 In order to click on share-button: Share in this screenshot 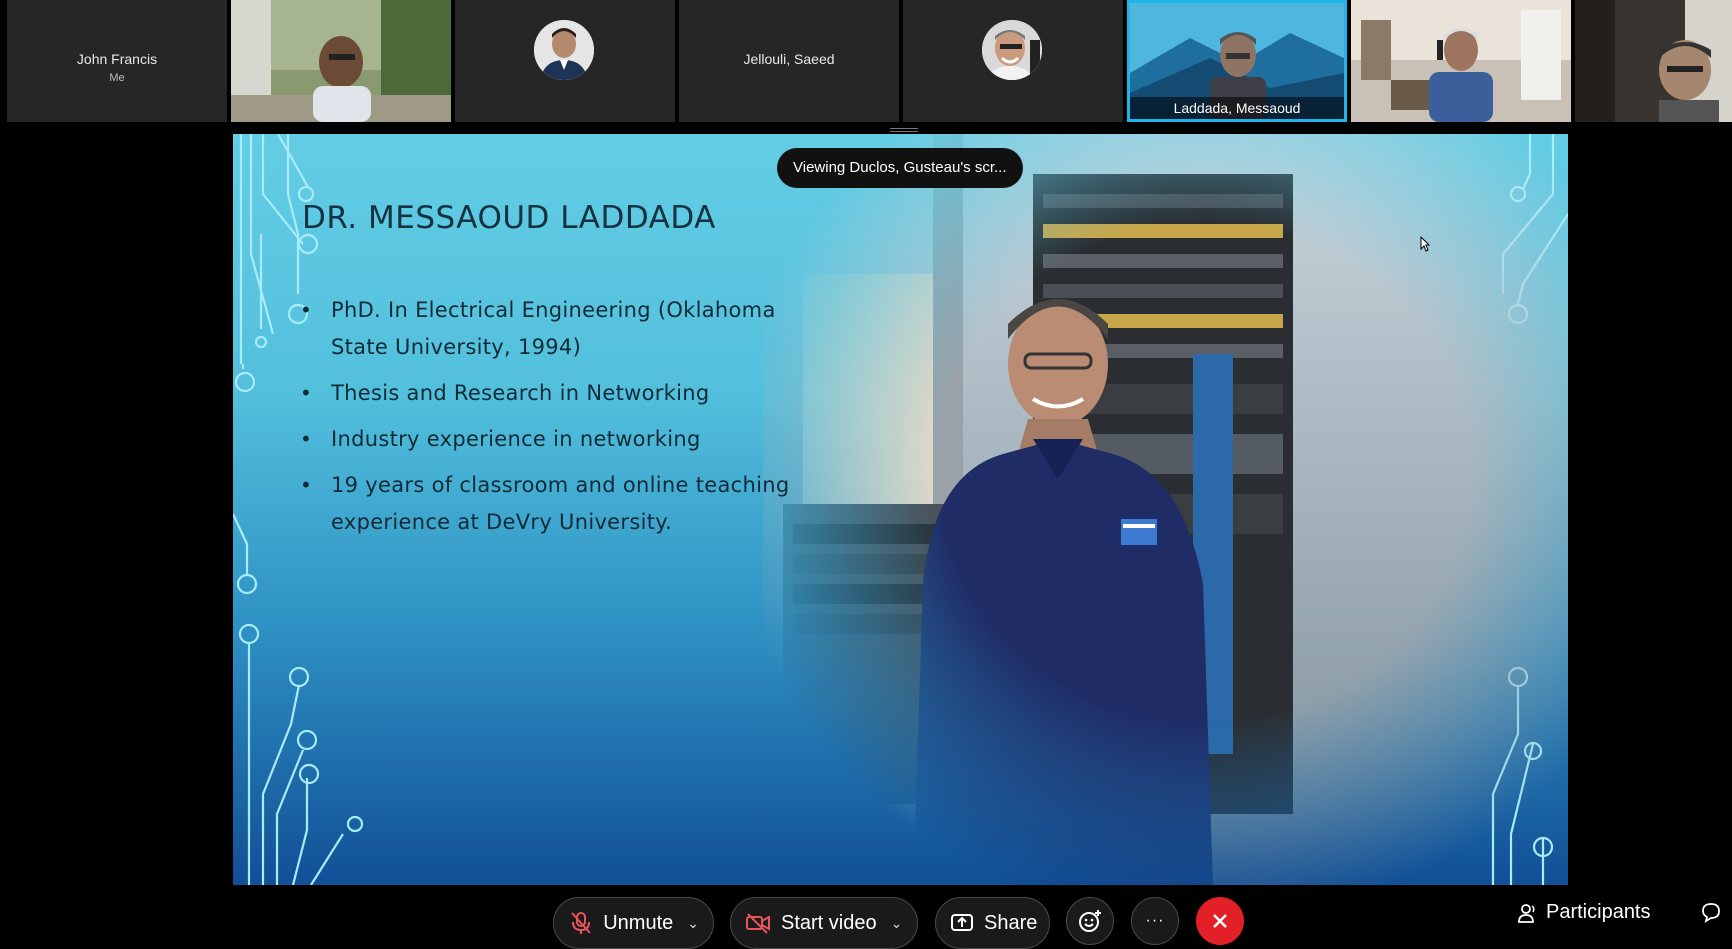, I will do `click(992, 923)`.